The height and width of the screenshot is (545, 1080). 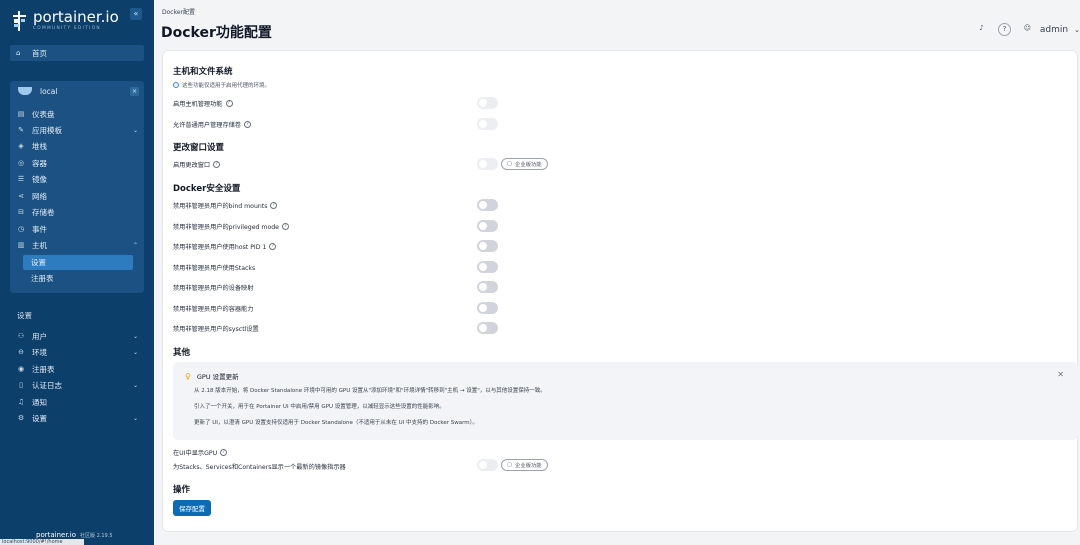 What do you see at coordinates (77, 53) in the screenshot?
I see `sidebar-item-home: ⌂ 首页` at bounding box center [77, 53].